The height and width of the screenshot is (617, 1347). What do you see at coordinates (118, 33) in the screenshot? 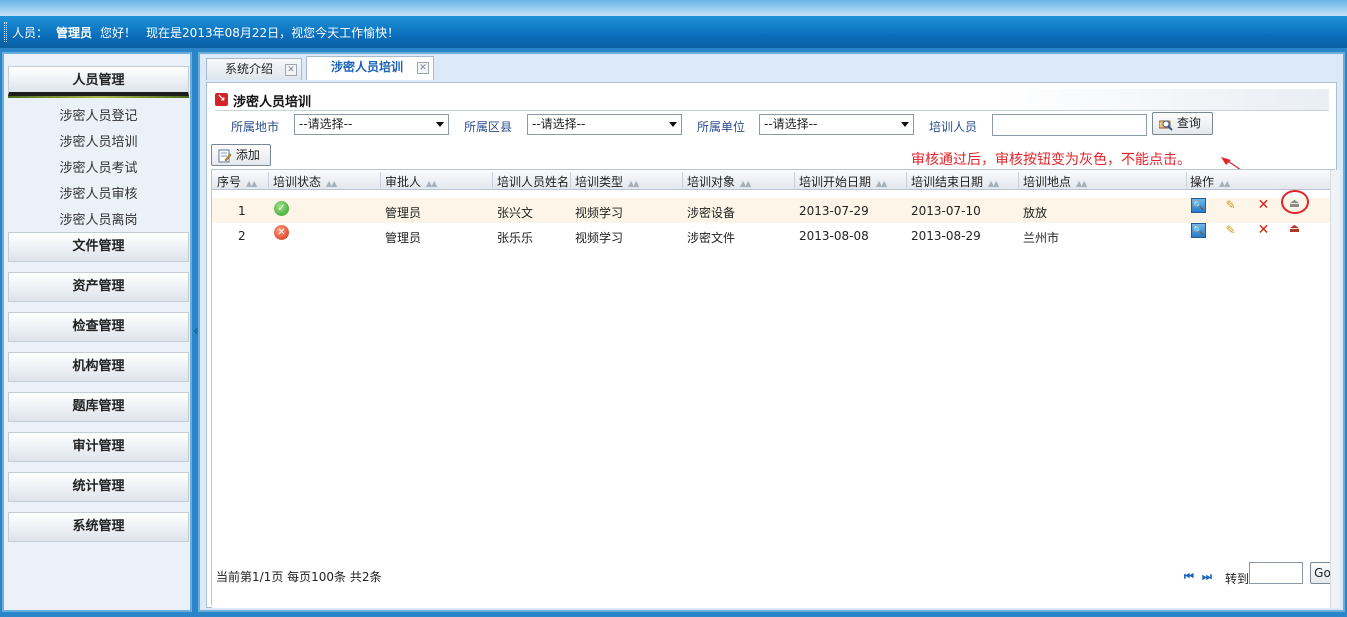
I see `greeting: 您好！` at bounding box center [118, 33].